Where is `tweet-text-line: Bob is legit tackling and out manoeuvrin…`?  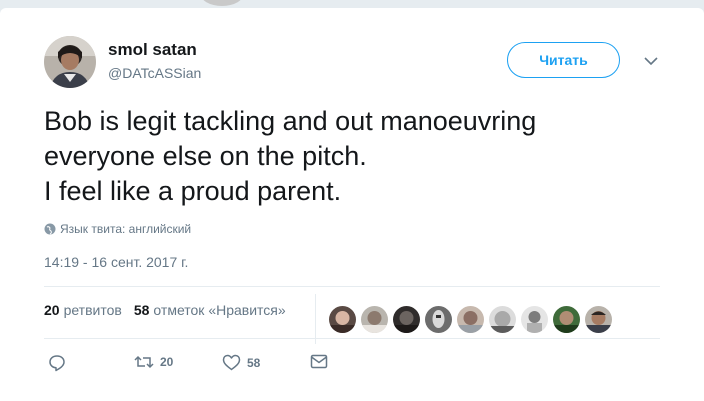
tweet-text-line: Bob is legit tackling and out manoeuvrin… is located at coordinates (290, 121).